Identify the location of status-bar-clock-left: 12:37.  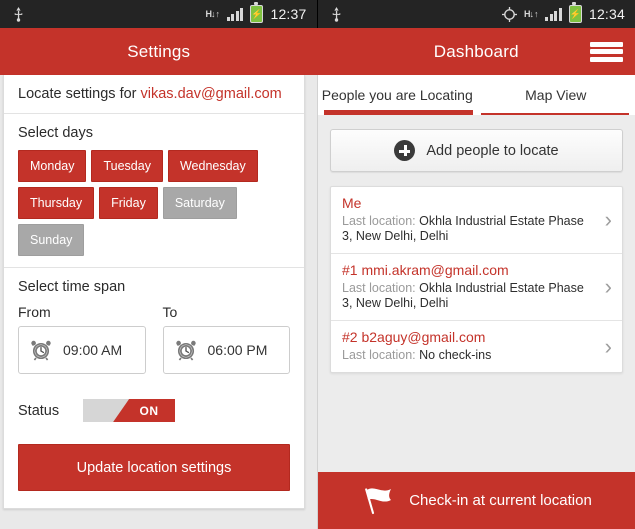
(288, 14).